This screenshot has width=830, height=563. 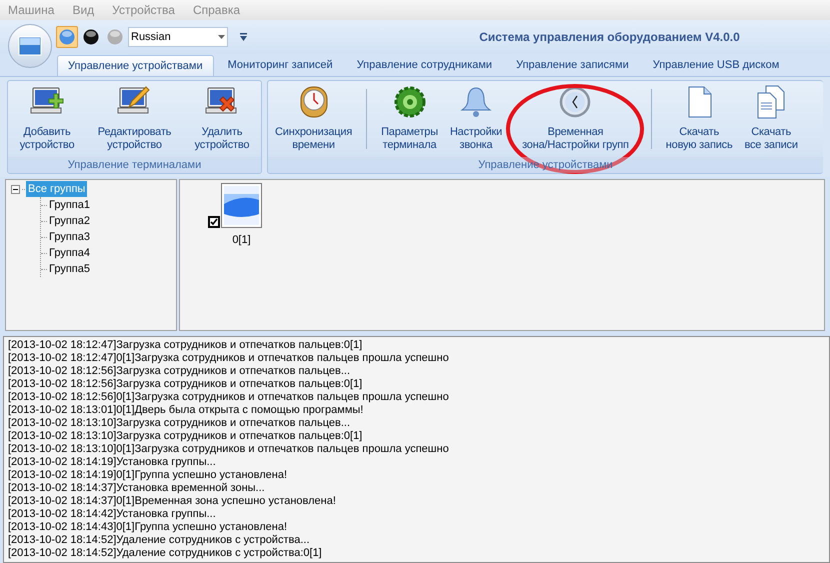 What do you see at coordinates (47, 118) in the screenshot?
I see `ribbon-button: Добавить устройство` at bounding box center [47, 118].